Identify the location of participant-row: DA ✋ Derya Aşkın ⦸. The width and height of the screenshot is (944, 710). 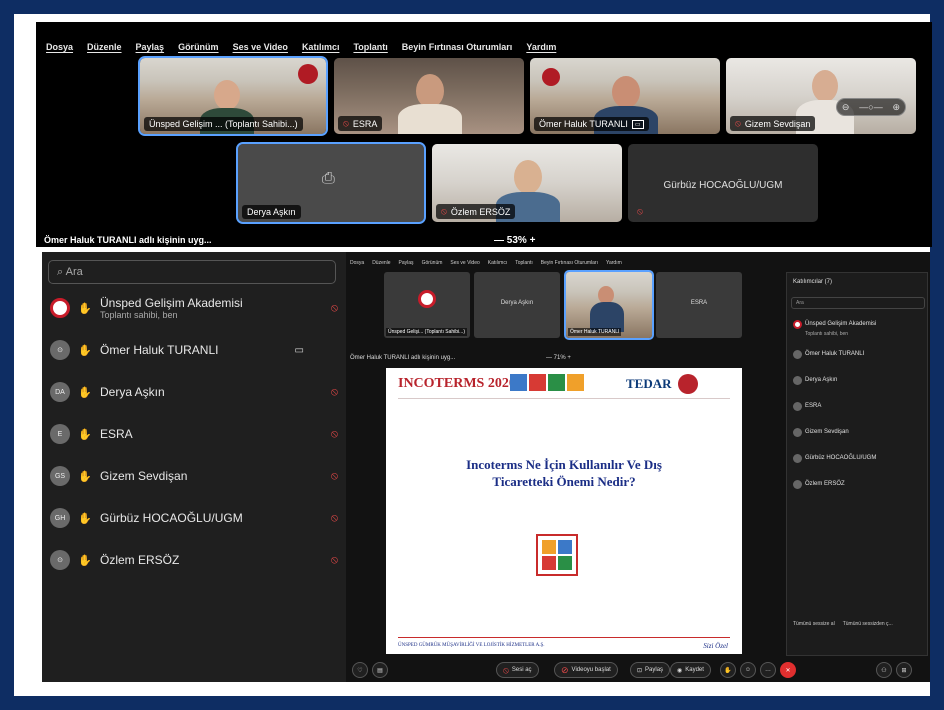
(195, 392).